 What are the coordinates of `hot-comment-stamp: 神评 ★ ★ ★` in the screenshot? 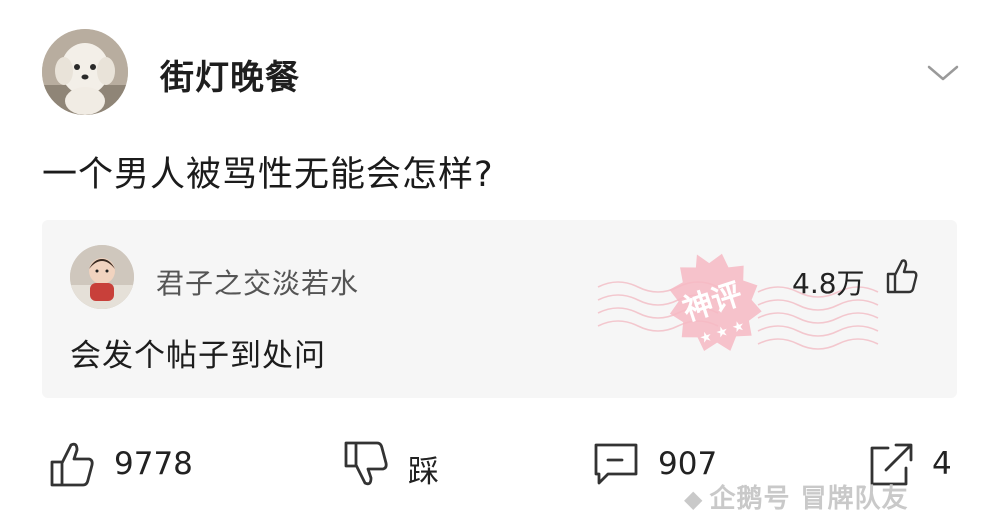 It's located at (738, 307).